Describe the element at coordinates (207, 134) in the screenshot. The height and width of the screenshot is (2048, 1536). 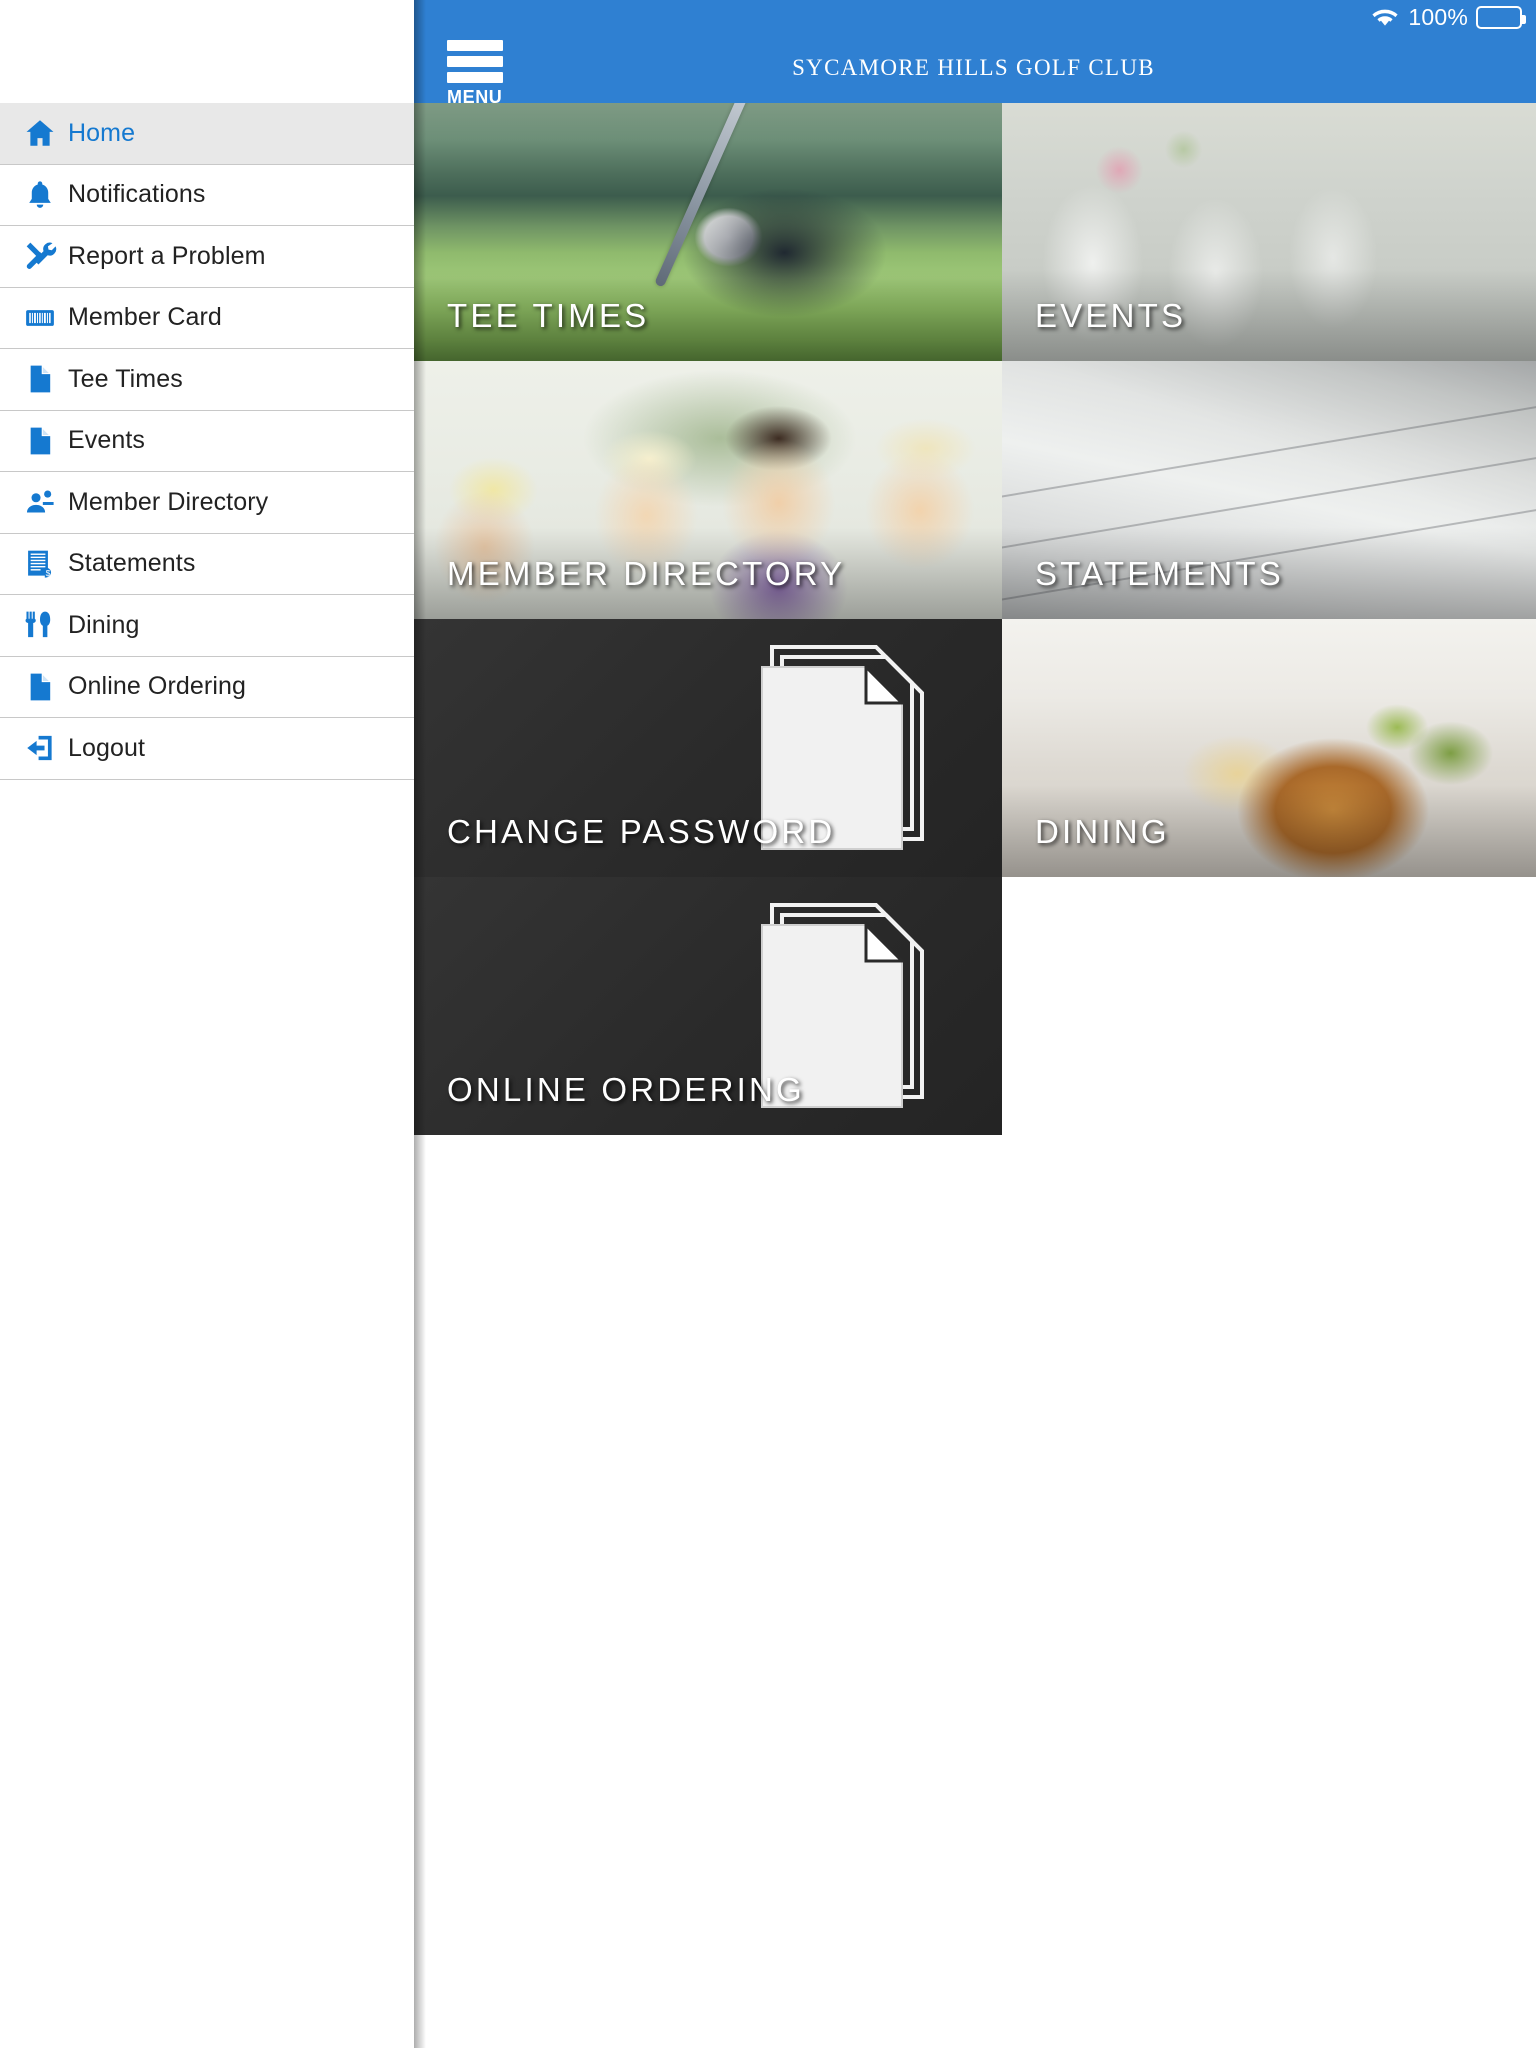
I see `sidebar-item-home: Home` at that location.